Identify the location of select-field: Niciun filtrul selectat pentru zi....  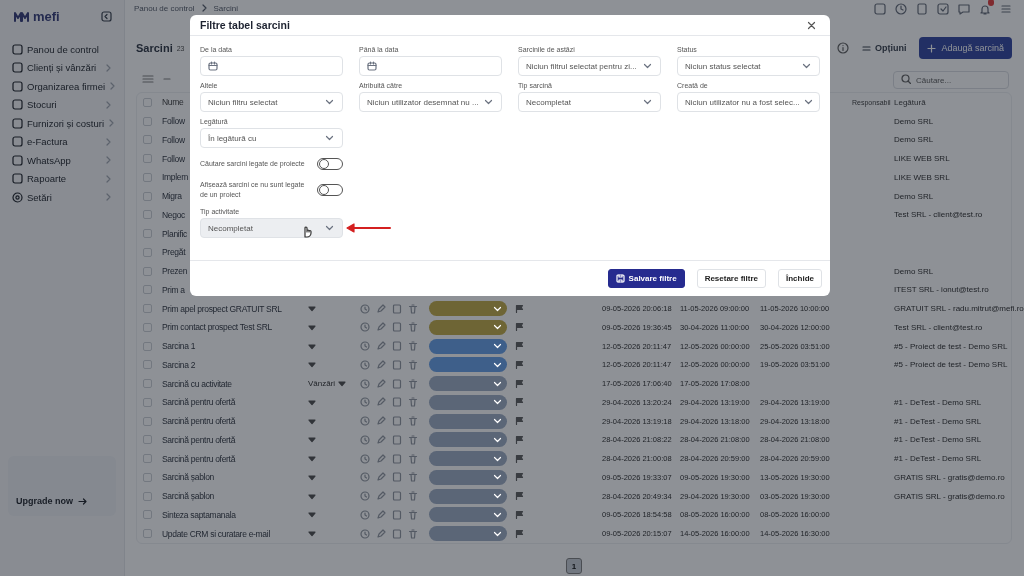
(589, 66).